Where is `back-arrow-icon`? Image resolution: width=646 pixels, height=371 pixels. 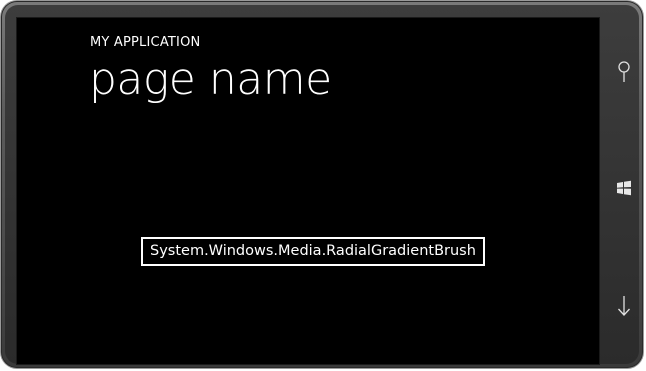 back-arrow-icon is located at coordinates (624, 306).